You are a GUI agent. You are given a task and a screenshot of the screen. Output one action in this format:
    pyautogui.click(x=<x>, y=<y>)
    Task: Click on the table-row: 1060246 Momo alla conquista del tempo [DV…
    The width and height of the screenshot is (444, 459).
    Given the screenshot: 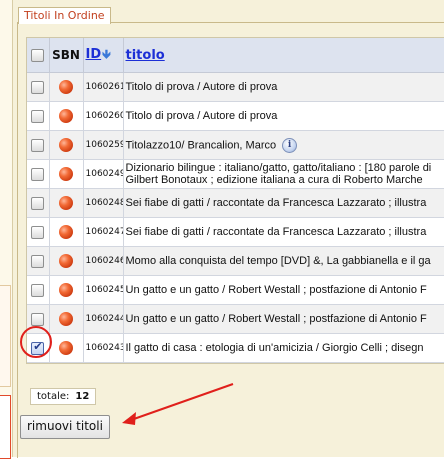 What is the action you would take?
    pyautogui.click(x=235, y=261)
    